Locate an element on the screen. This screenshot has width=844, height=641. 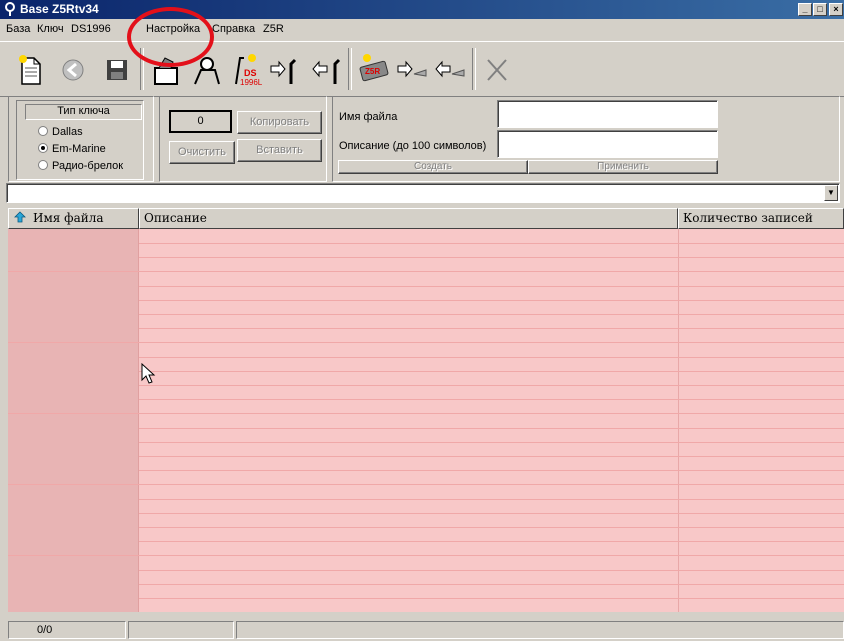
apply-button: Применить is located at coordinates (623, 167).